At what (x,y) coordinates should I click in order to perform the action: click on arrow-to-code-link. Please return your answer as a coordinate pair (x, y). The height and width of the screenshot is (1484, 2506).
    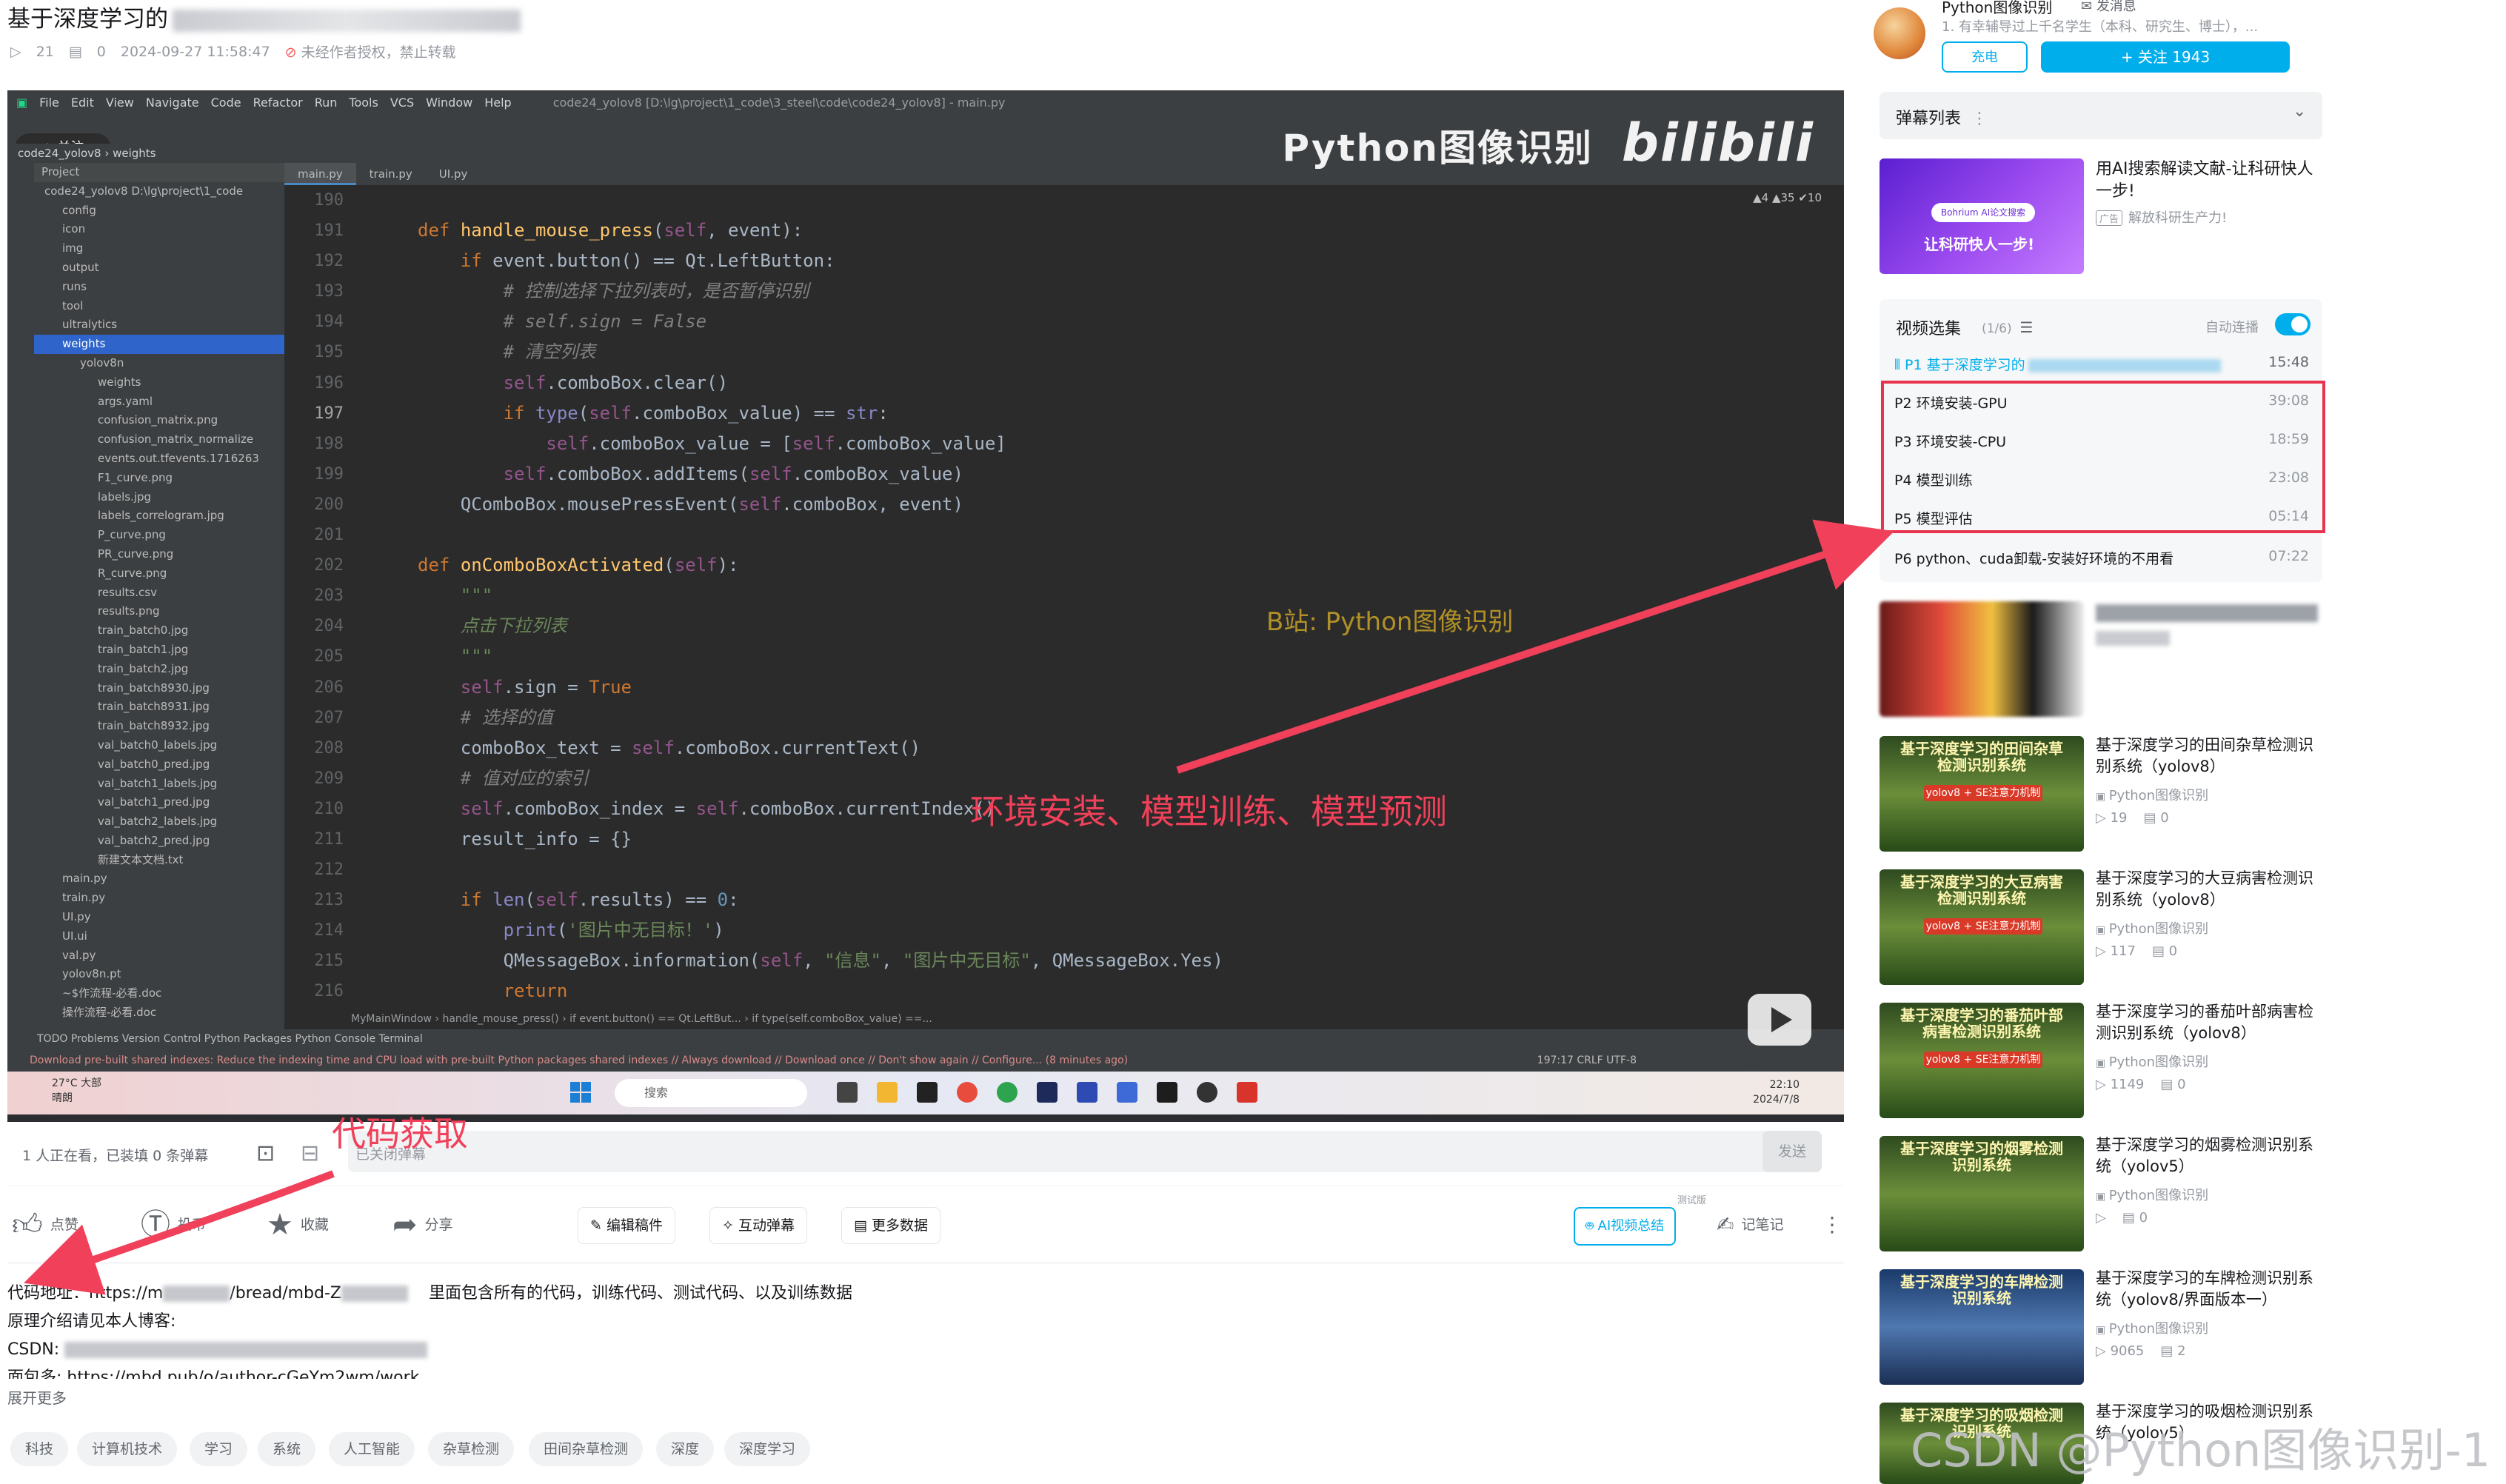
    Looking at the image, I should click on (179, 1232).